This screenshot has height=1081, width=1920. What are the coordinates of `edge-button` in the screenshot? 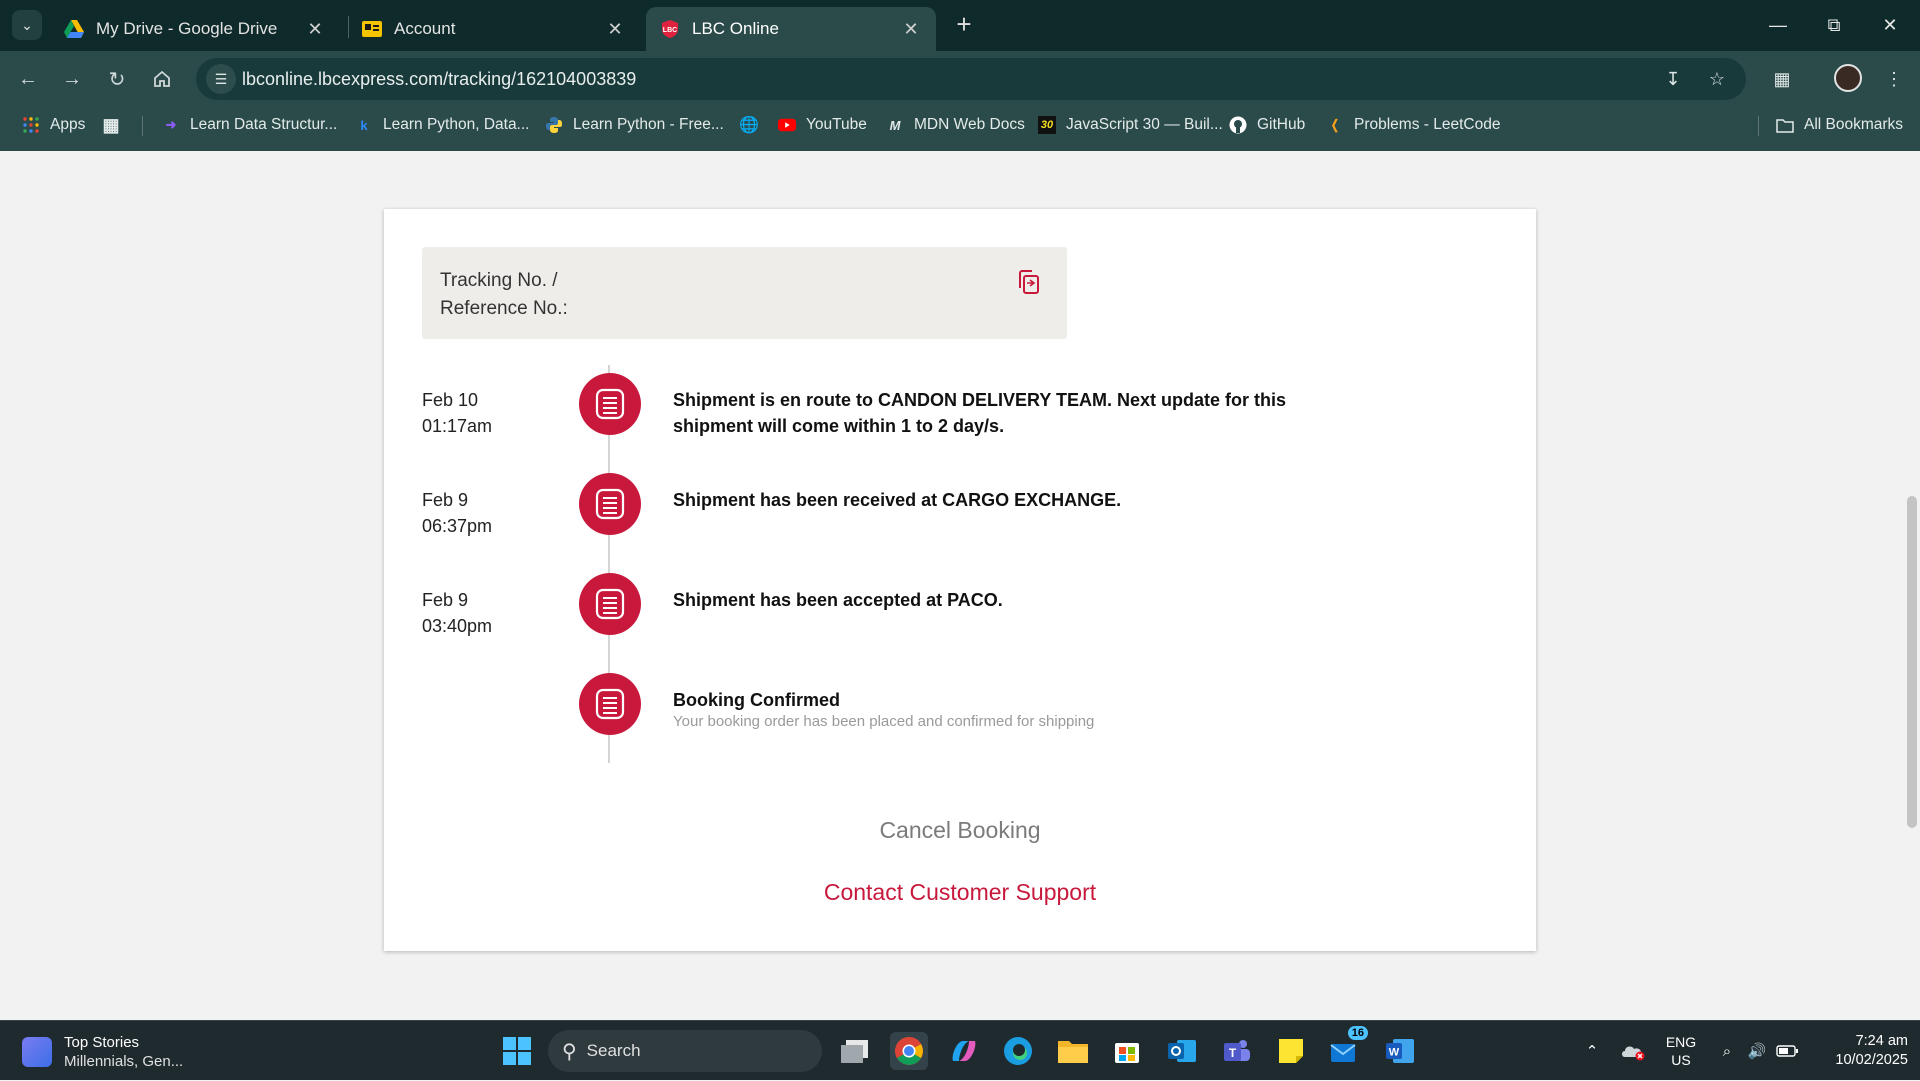 It's located at (1018, 1051).